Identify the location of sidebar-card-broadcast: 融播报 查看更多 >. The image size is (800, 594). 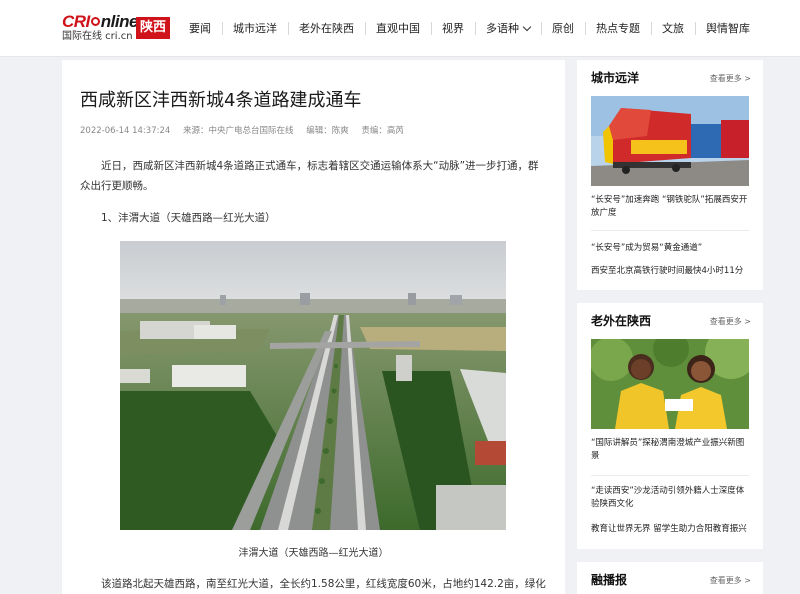
(670, 578).